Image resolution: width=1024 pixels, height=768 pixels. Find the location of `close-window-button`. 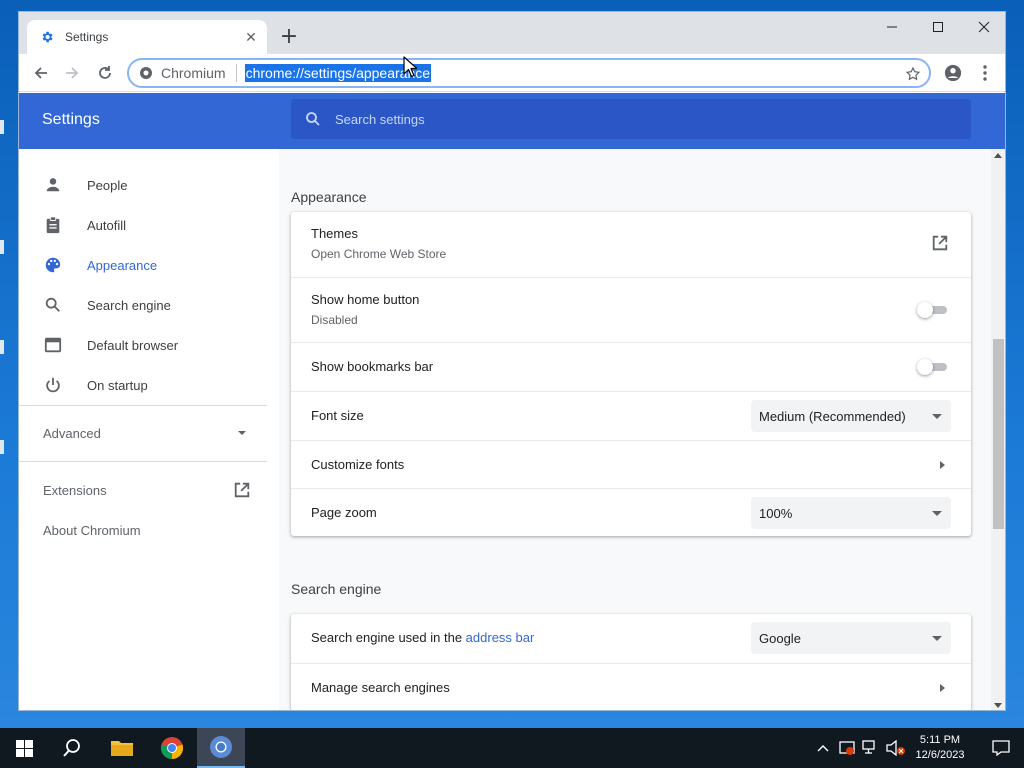

close-window-button is located at coordinates (983, 27).